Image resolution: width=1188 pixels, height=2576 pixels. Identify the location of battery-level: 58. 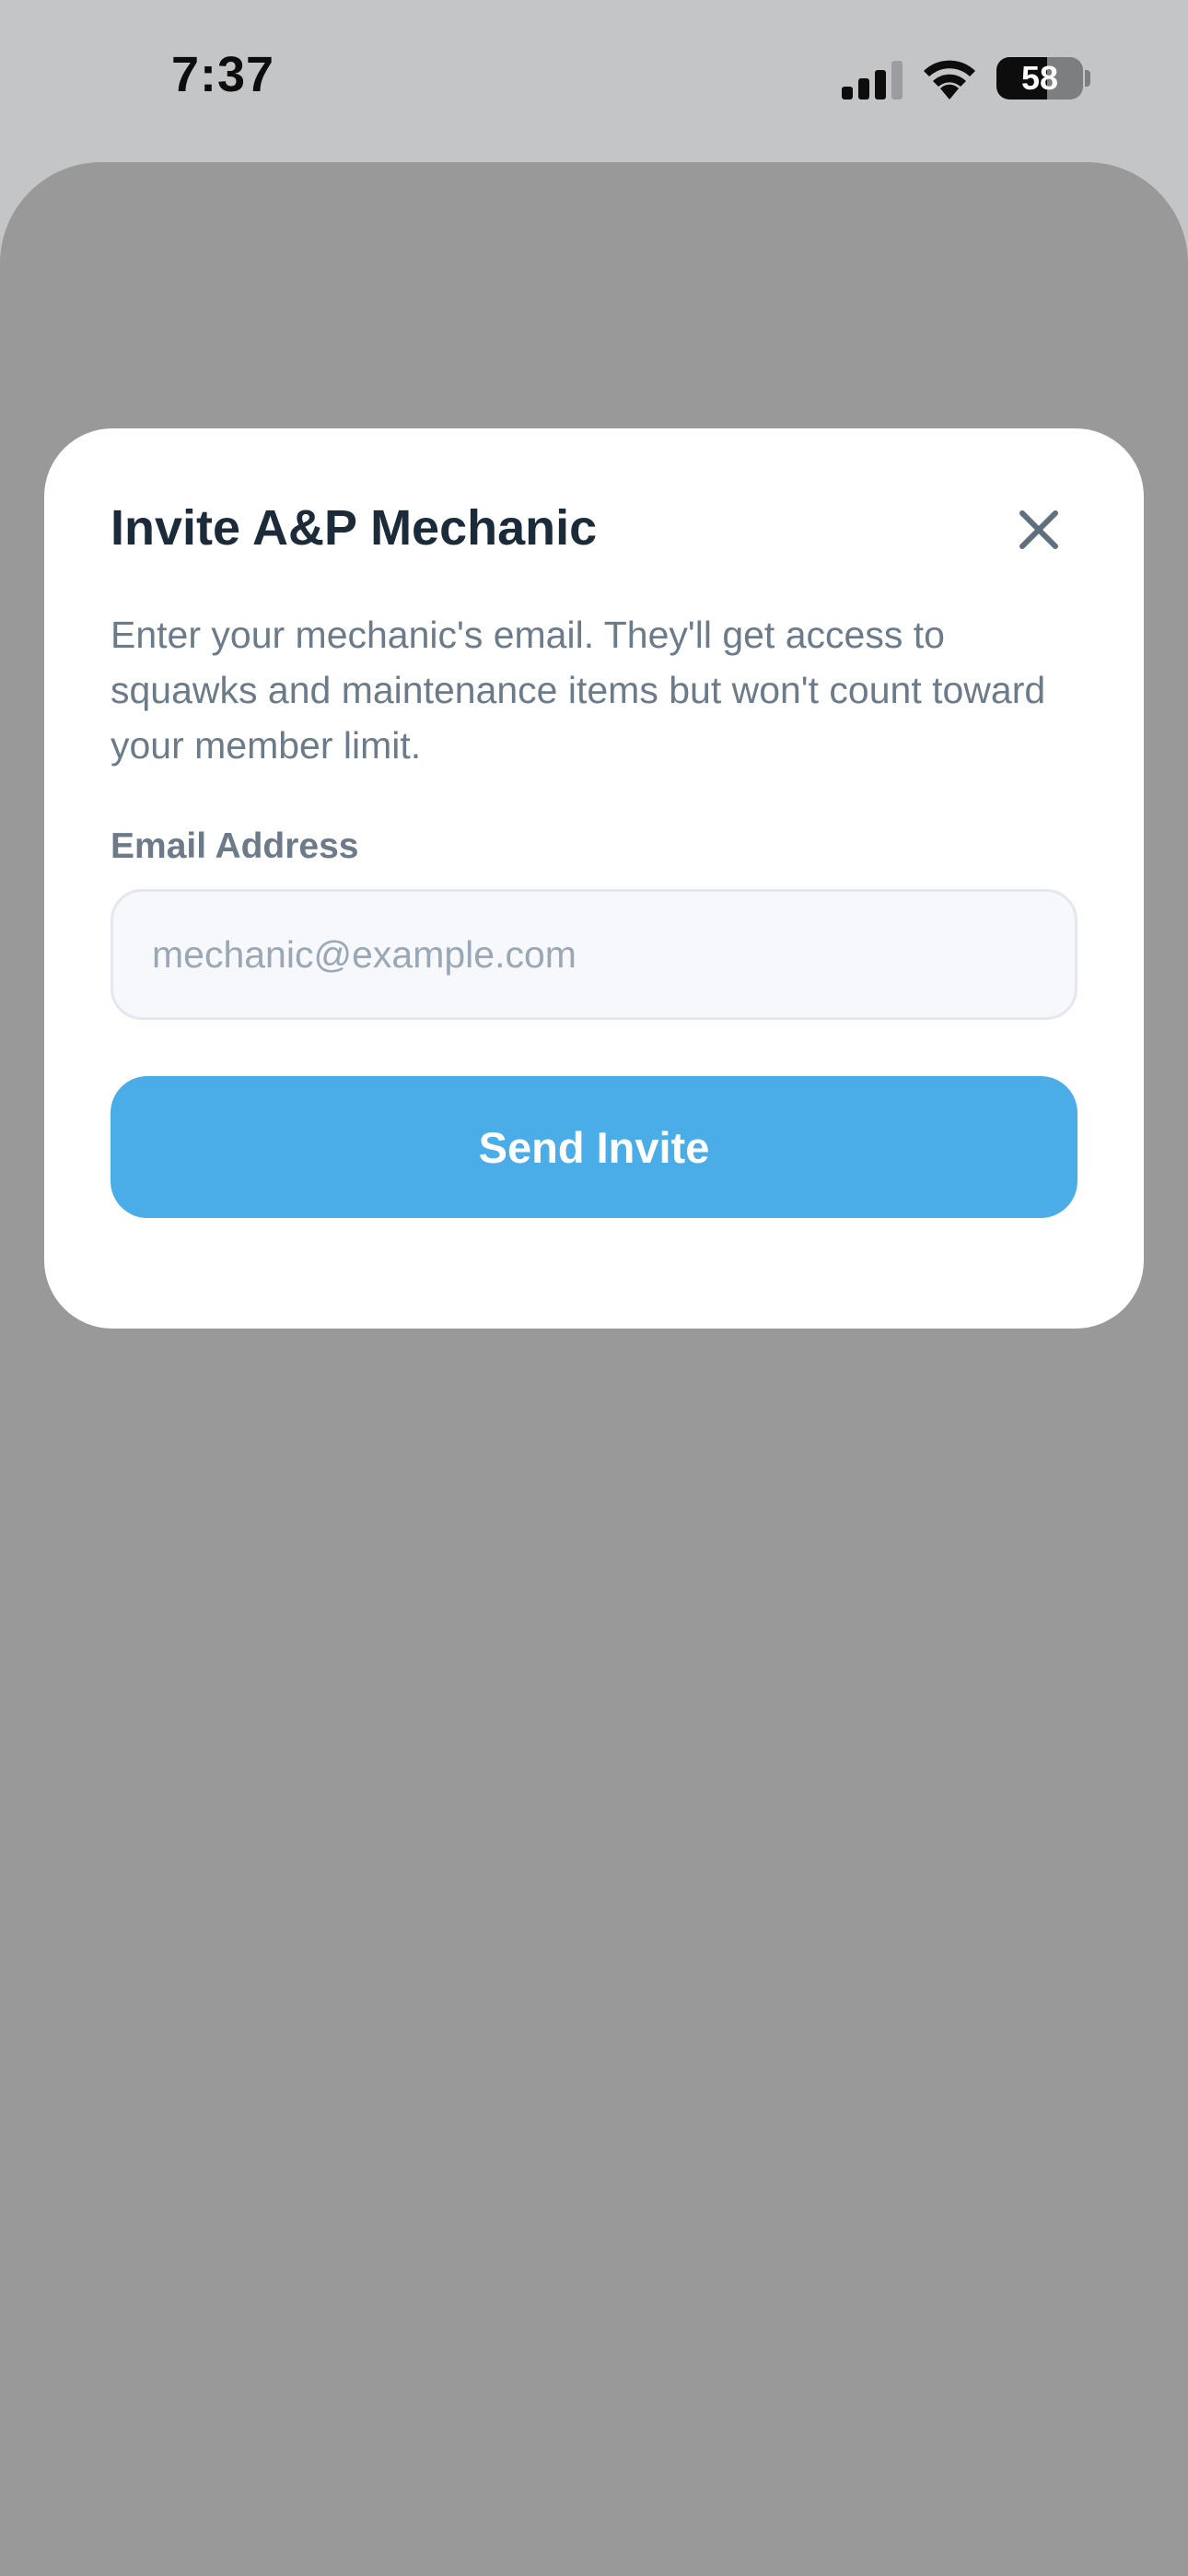
(1039, 78).